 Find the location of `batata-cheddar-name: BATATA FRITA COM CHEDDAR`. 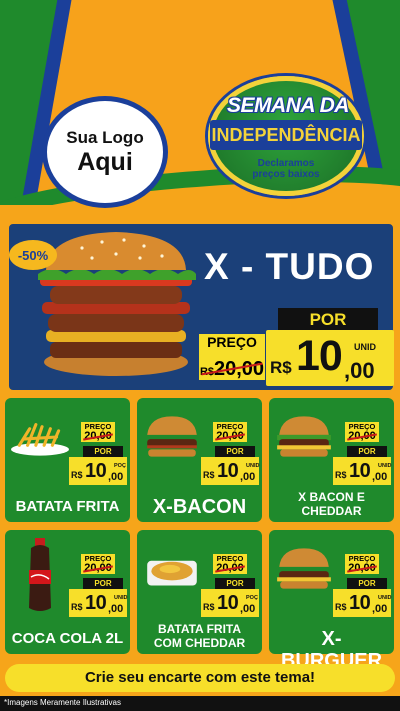

batata-cheddar-name: BATATA FRITA COM CHEDDAR is located at coordinates (199, 636).